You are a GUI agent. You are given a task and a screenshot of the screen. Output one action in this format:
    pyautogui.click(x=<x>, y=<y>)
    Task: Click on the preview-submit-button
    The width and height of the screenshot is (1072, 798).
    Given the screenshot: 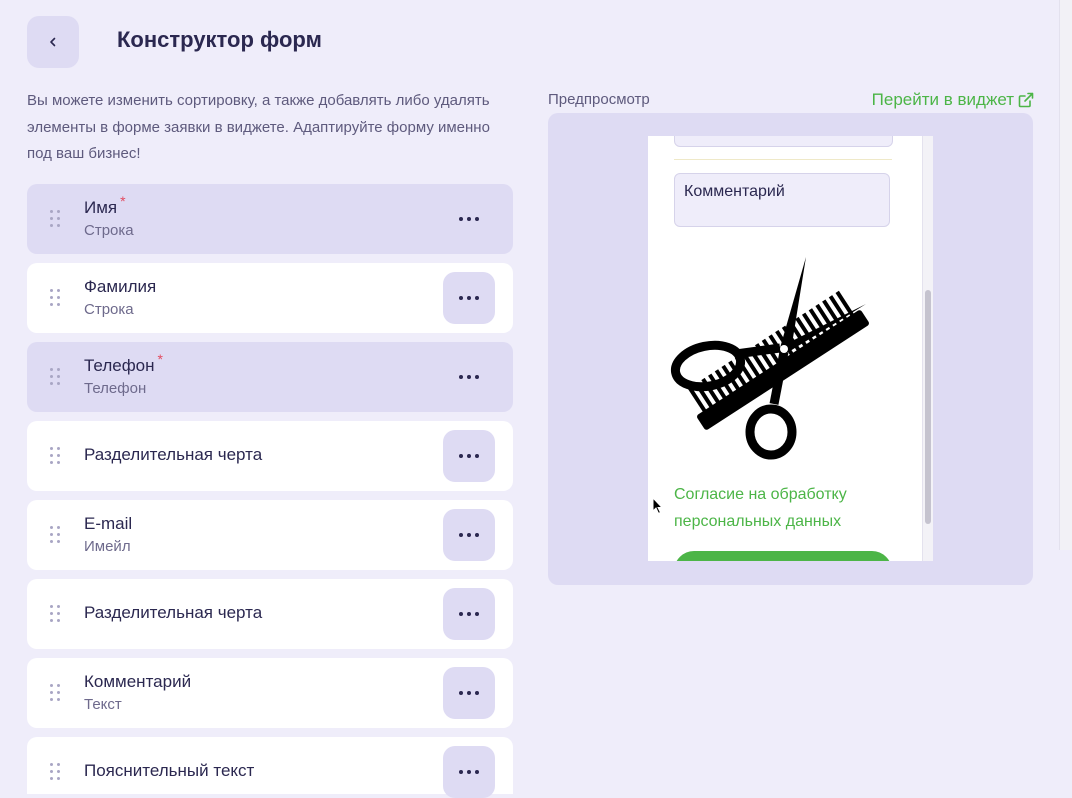 What is the action you would take?
    pyautogui.click(x=783, y=556)
    